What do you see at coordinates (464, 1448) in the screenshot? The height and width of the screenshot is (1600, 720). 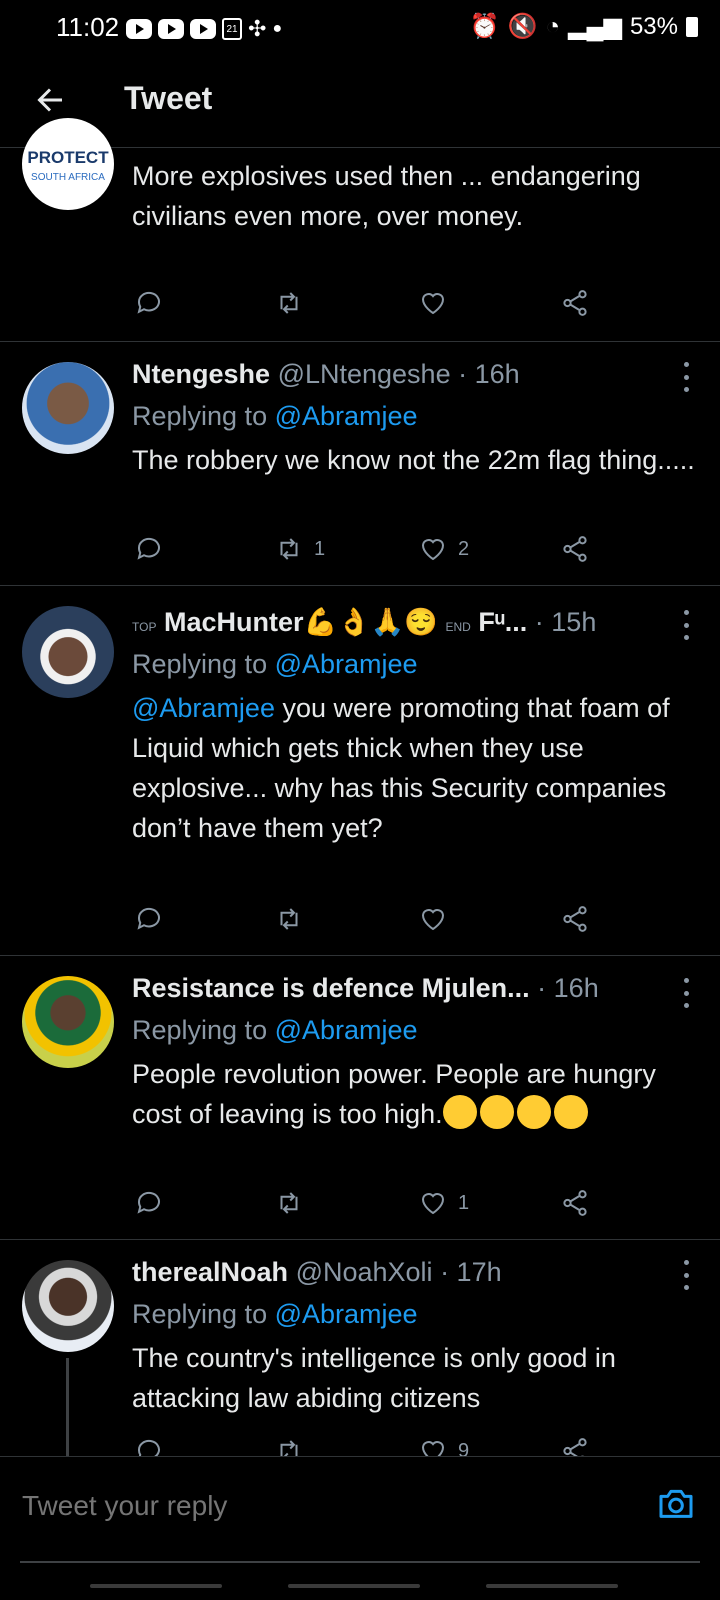 I see `like-count: 9` at bounding box center [464, 1448].